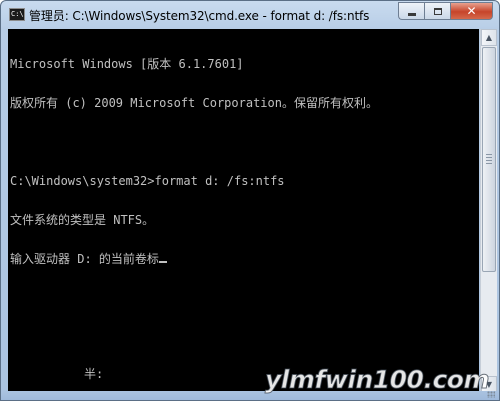 The image size is (500, 401). Describe the element at coordinates (82, 220) in the screenshot. I see `console-line: 文件系统的类型是 NTFS。` at that location.